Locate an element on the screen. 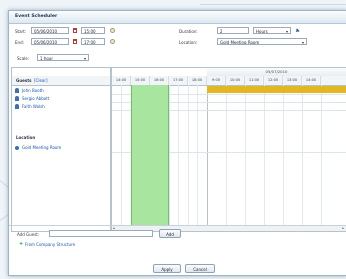  clear-guests-link: [Clear] is located at coordinates (41, 80).